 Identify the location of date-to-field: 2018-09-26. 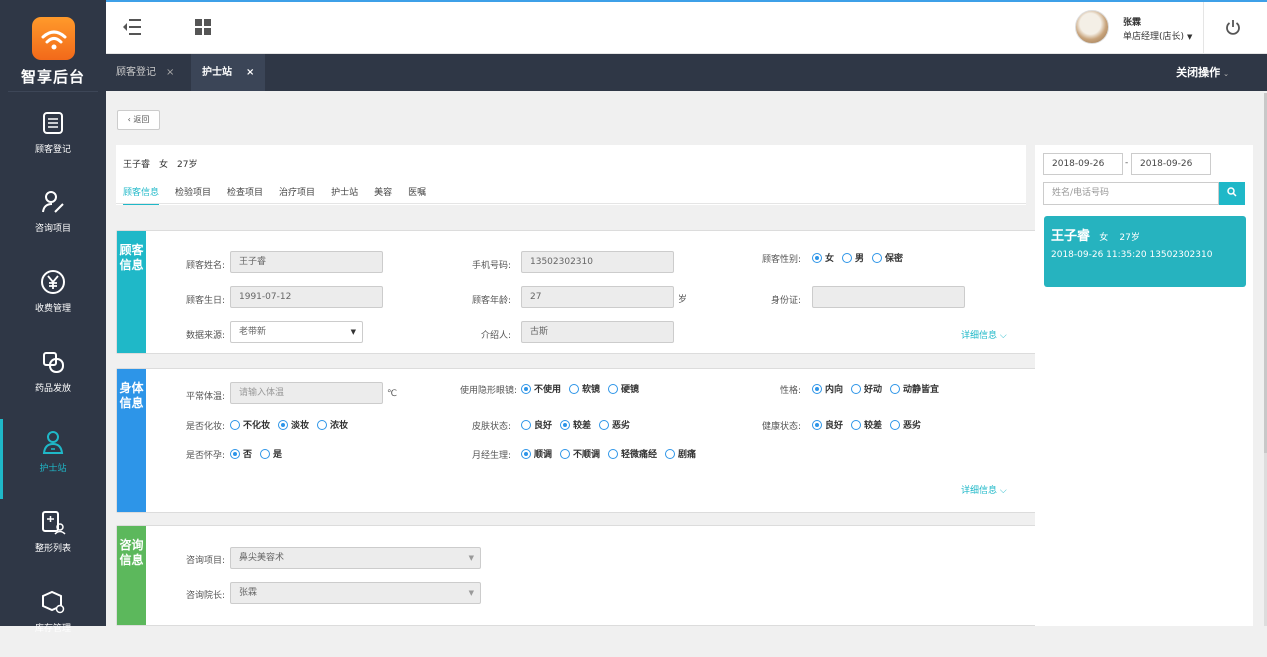
(1171, 164).